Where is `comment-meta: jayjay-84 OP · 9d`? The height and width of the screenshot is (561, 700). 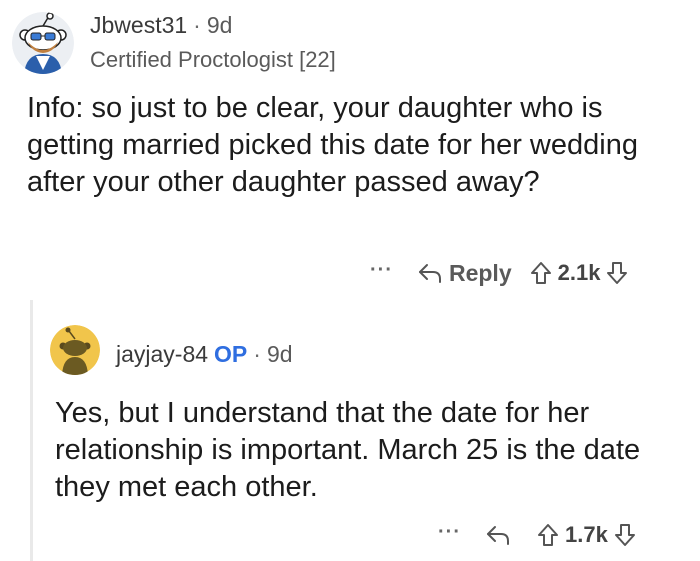
comment-meta: jayjay-84 OP · 9d is located at coordinates (204, 354).